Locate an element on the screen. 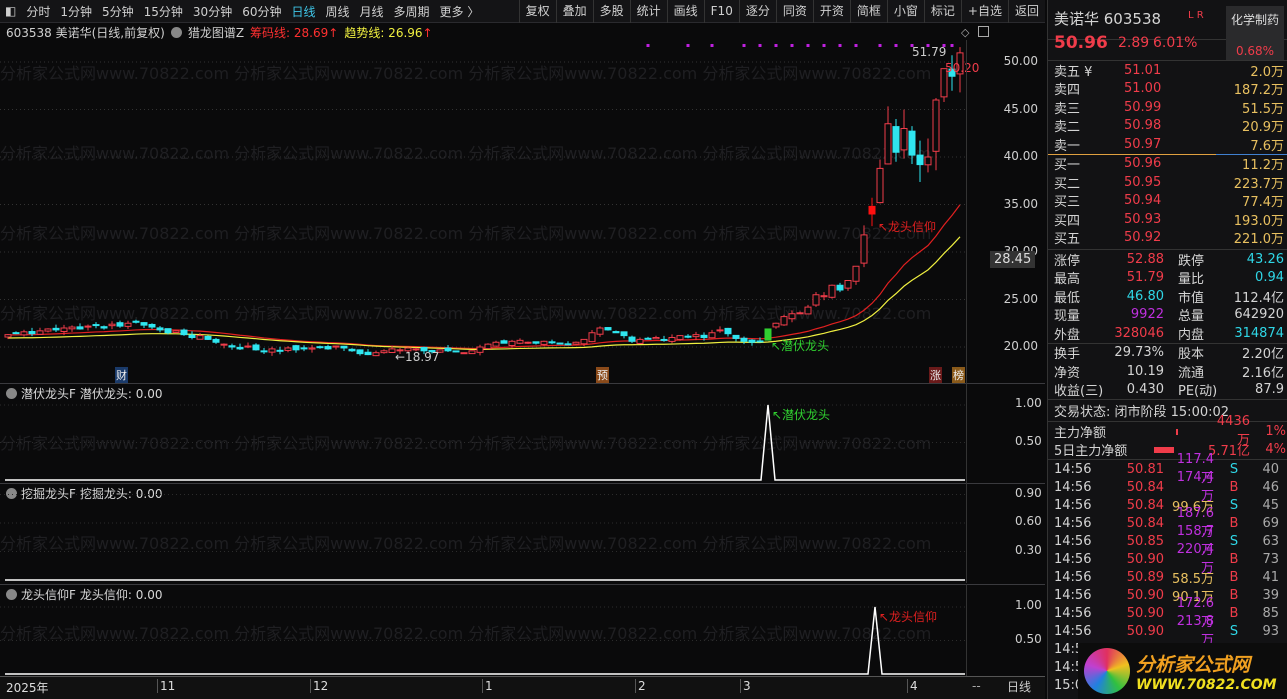 This screenshot has height=699, width=1287. indicator-dropdown-icon is located at coordinates (176, 32).